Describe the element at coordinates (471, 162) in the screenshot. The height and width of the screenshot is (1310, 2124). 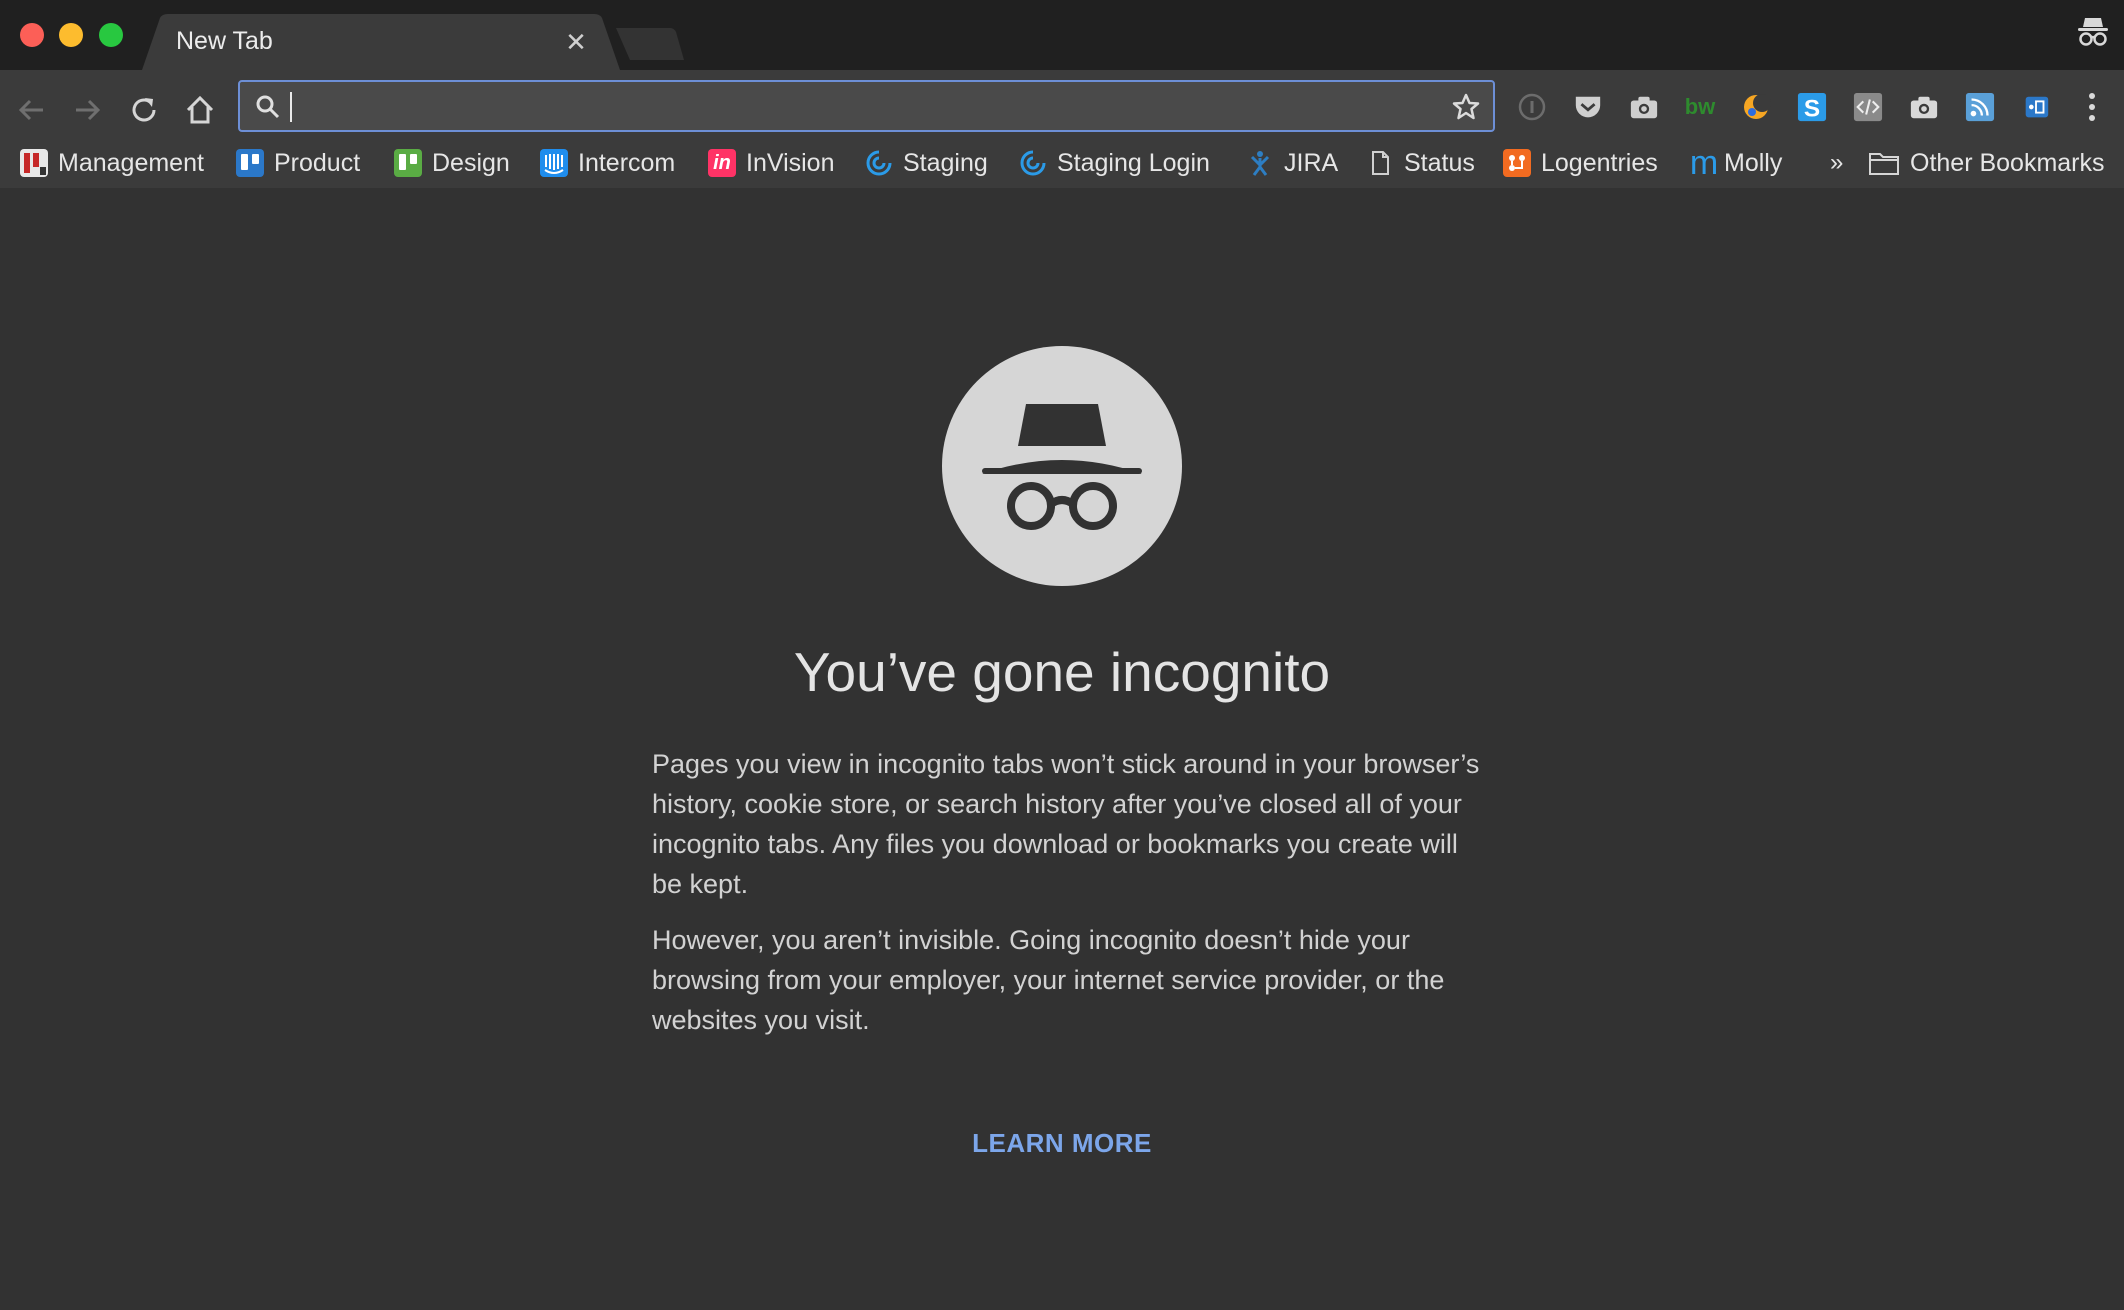
I see `bookmark-label: Design` at that location.